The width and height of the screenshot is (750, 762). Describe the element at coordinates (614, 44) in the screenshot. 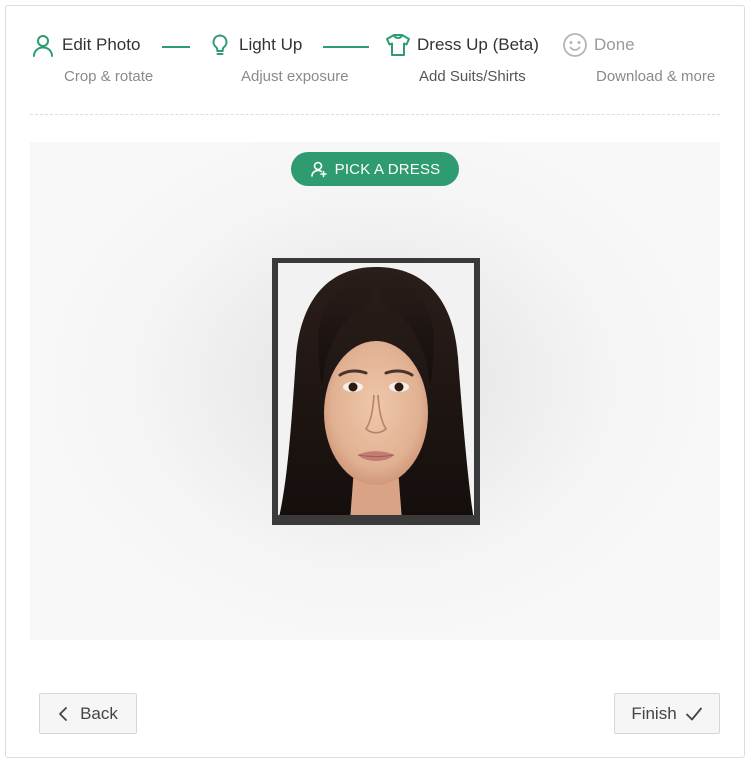

I see `step-title: Done` at that location.